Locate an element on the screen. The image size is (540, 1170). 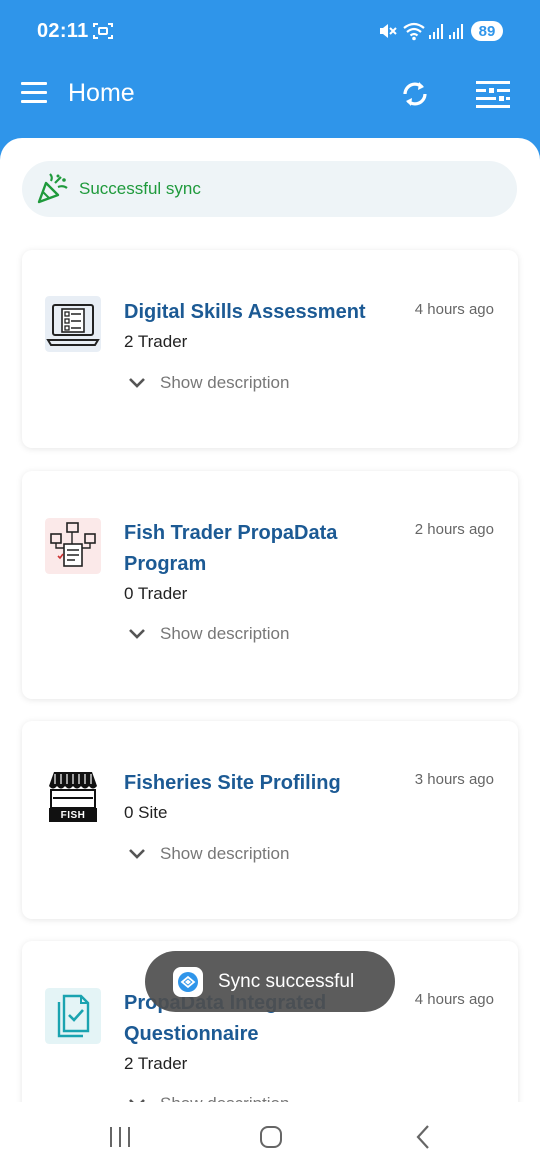
laptop-checklist-icon is located at coordinates (73, 324).